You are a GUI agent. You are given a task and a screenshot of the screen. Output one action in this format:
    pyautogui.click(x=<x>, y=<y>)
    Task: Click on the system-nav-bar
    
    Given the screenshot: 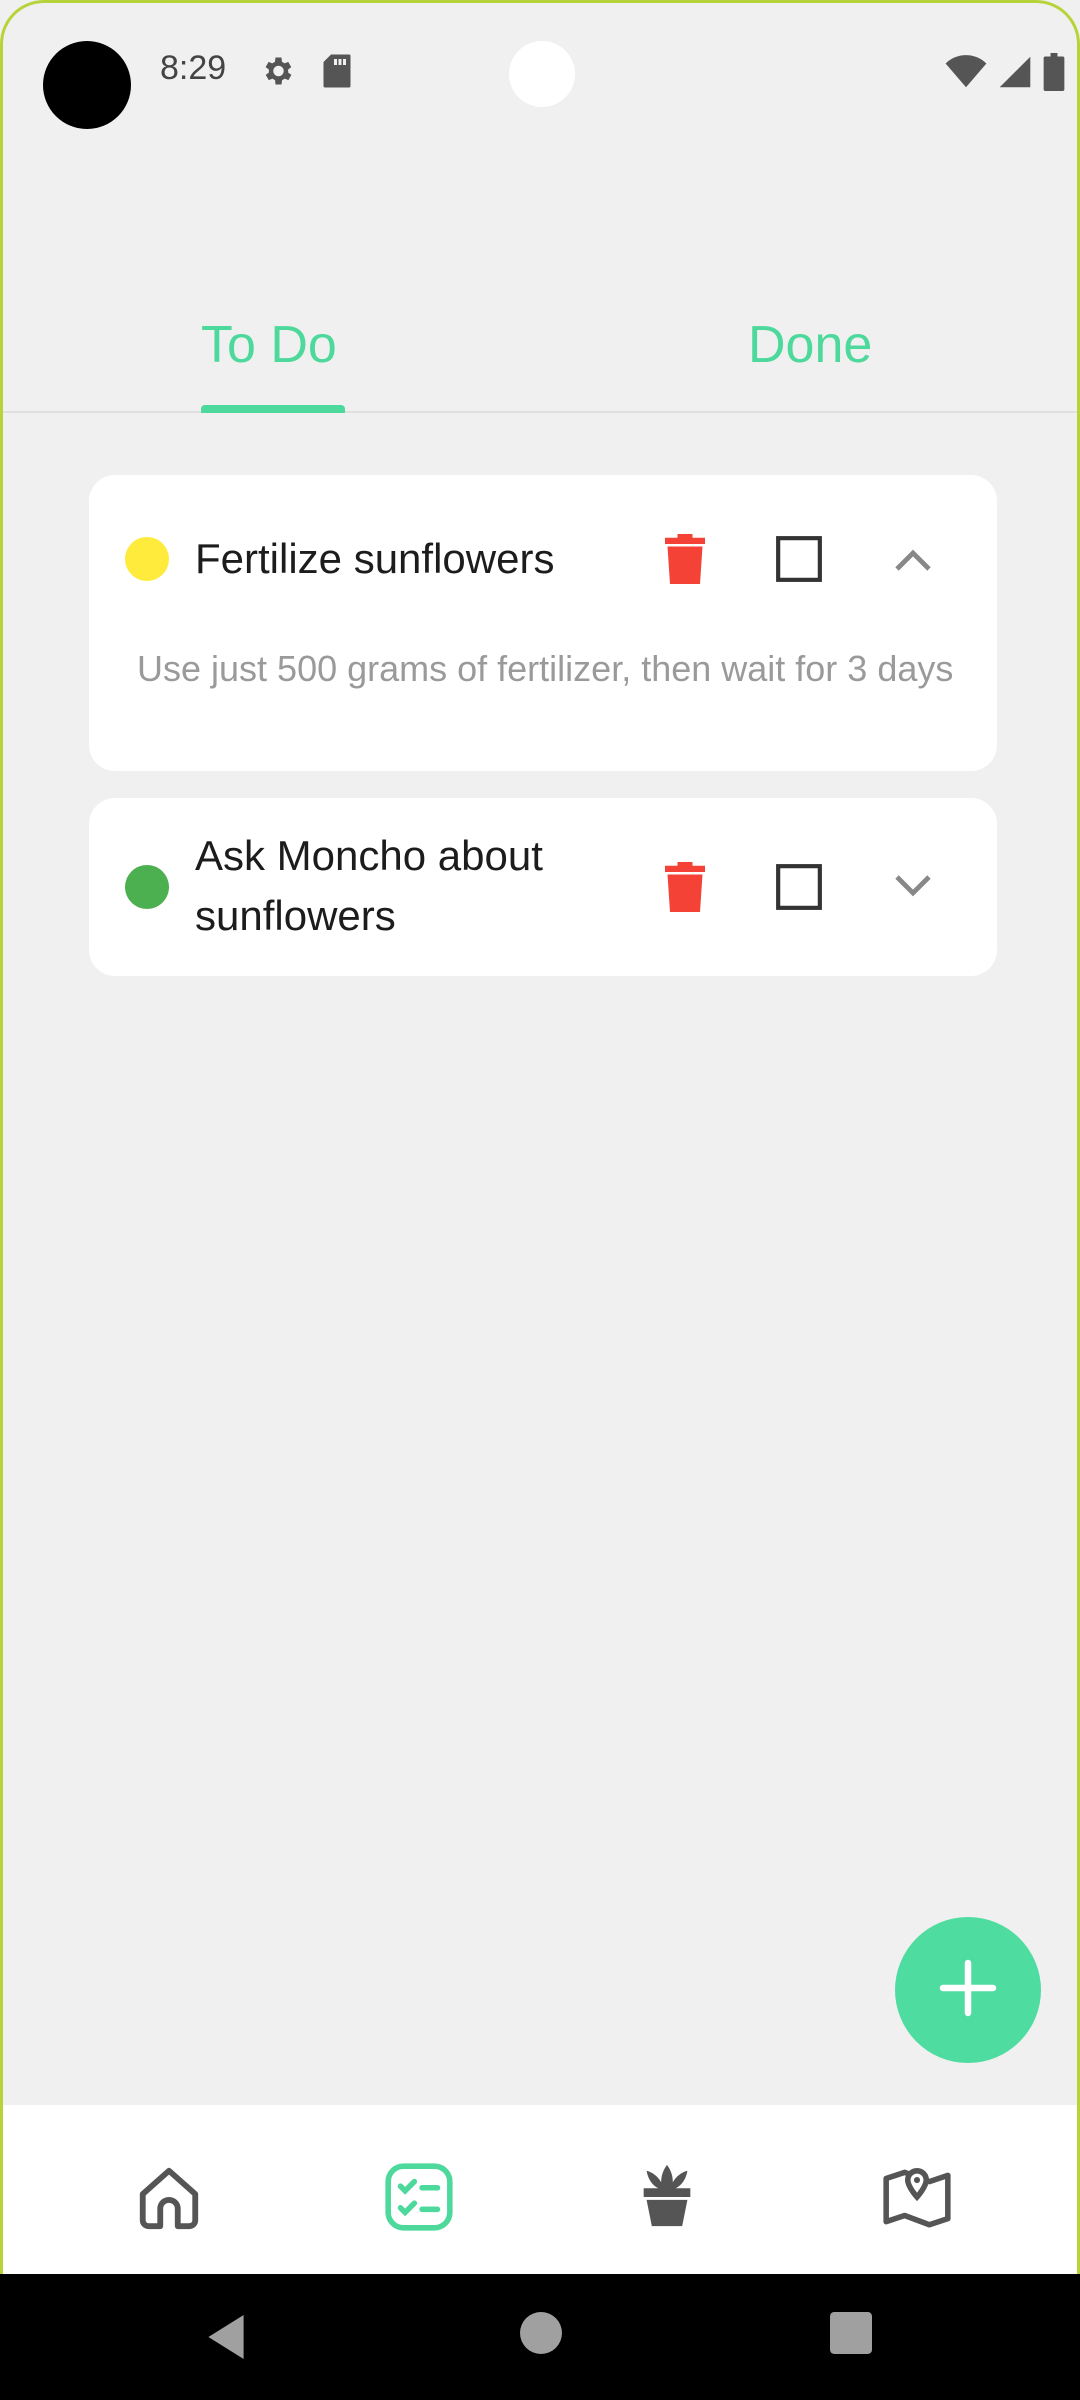 What is the action you would take?
    pyautogui.click(x=540, y=2337)
    